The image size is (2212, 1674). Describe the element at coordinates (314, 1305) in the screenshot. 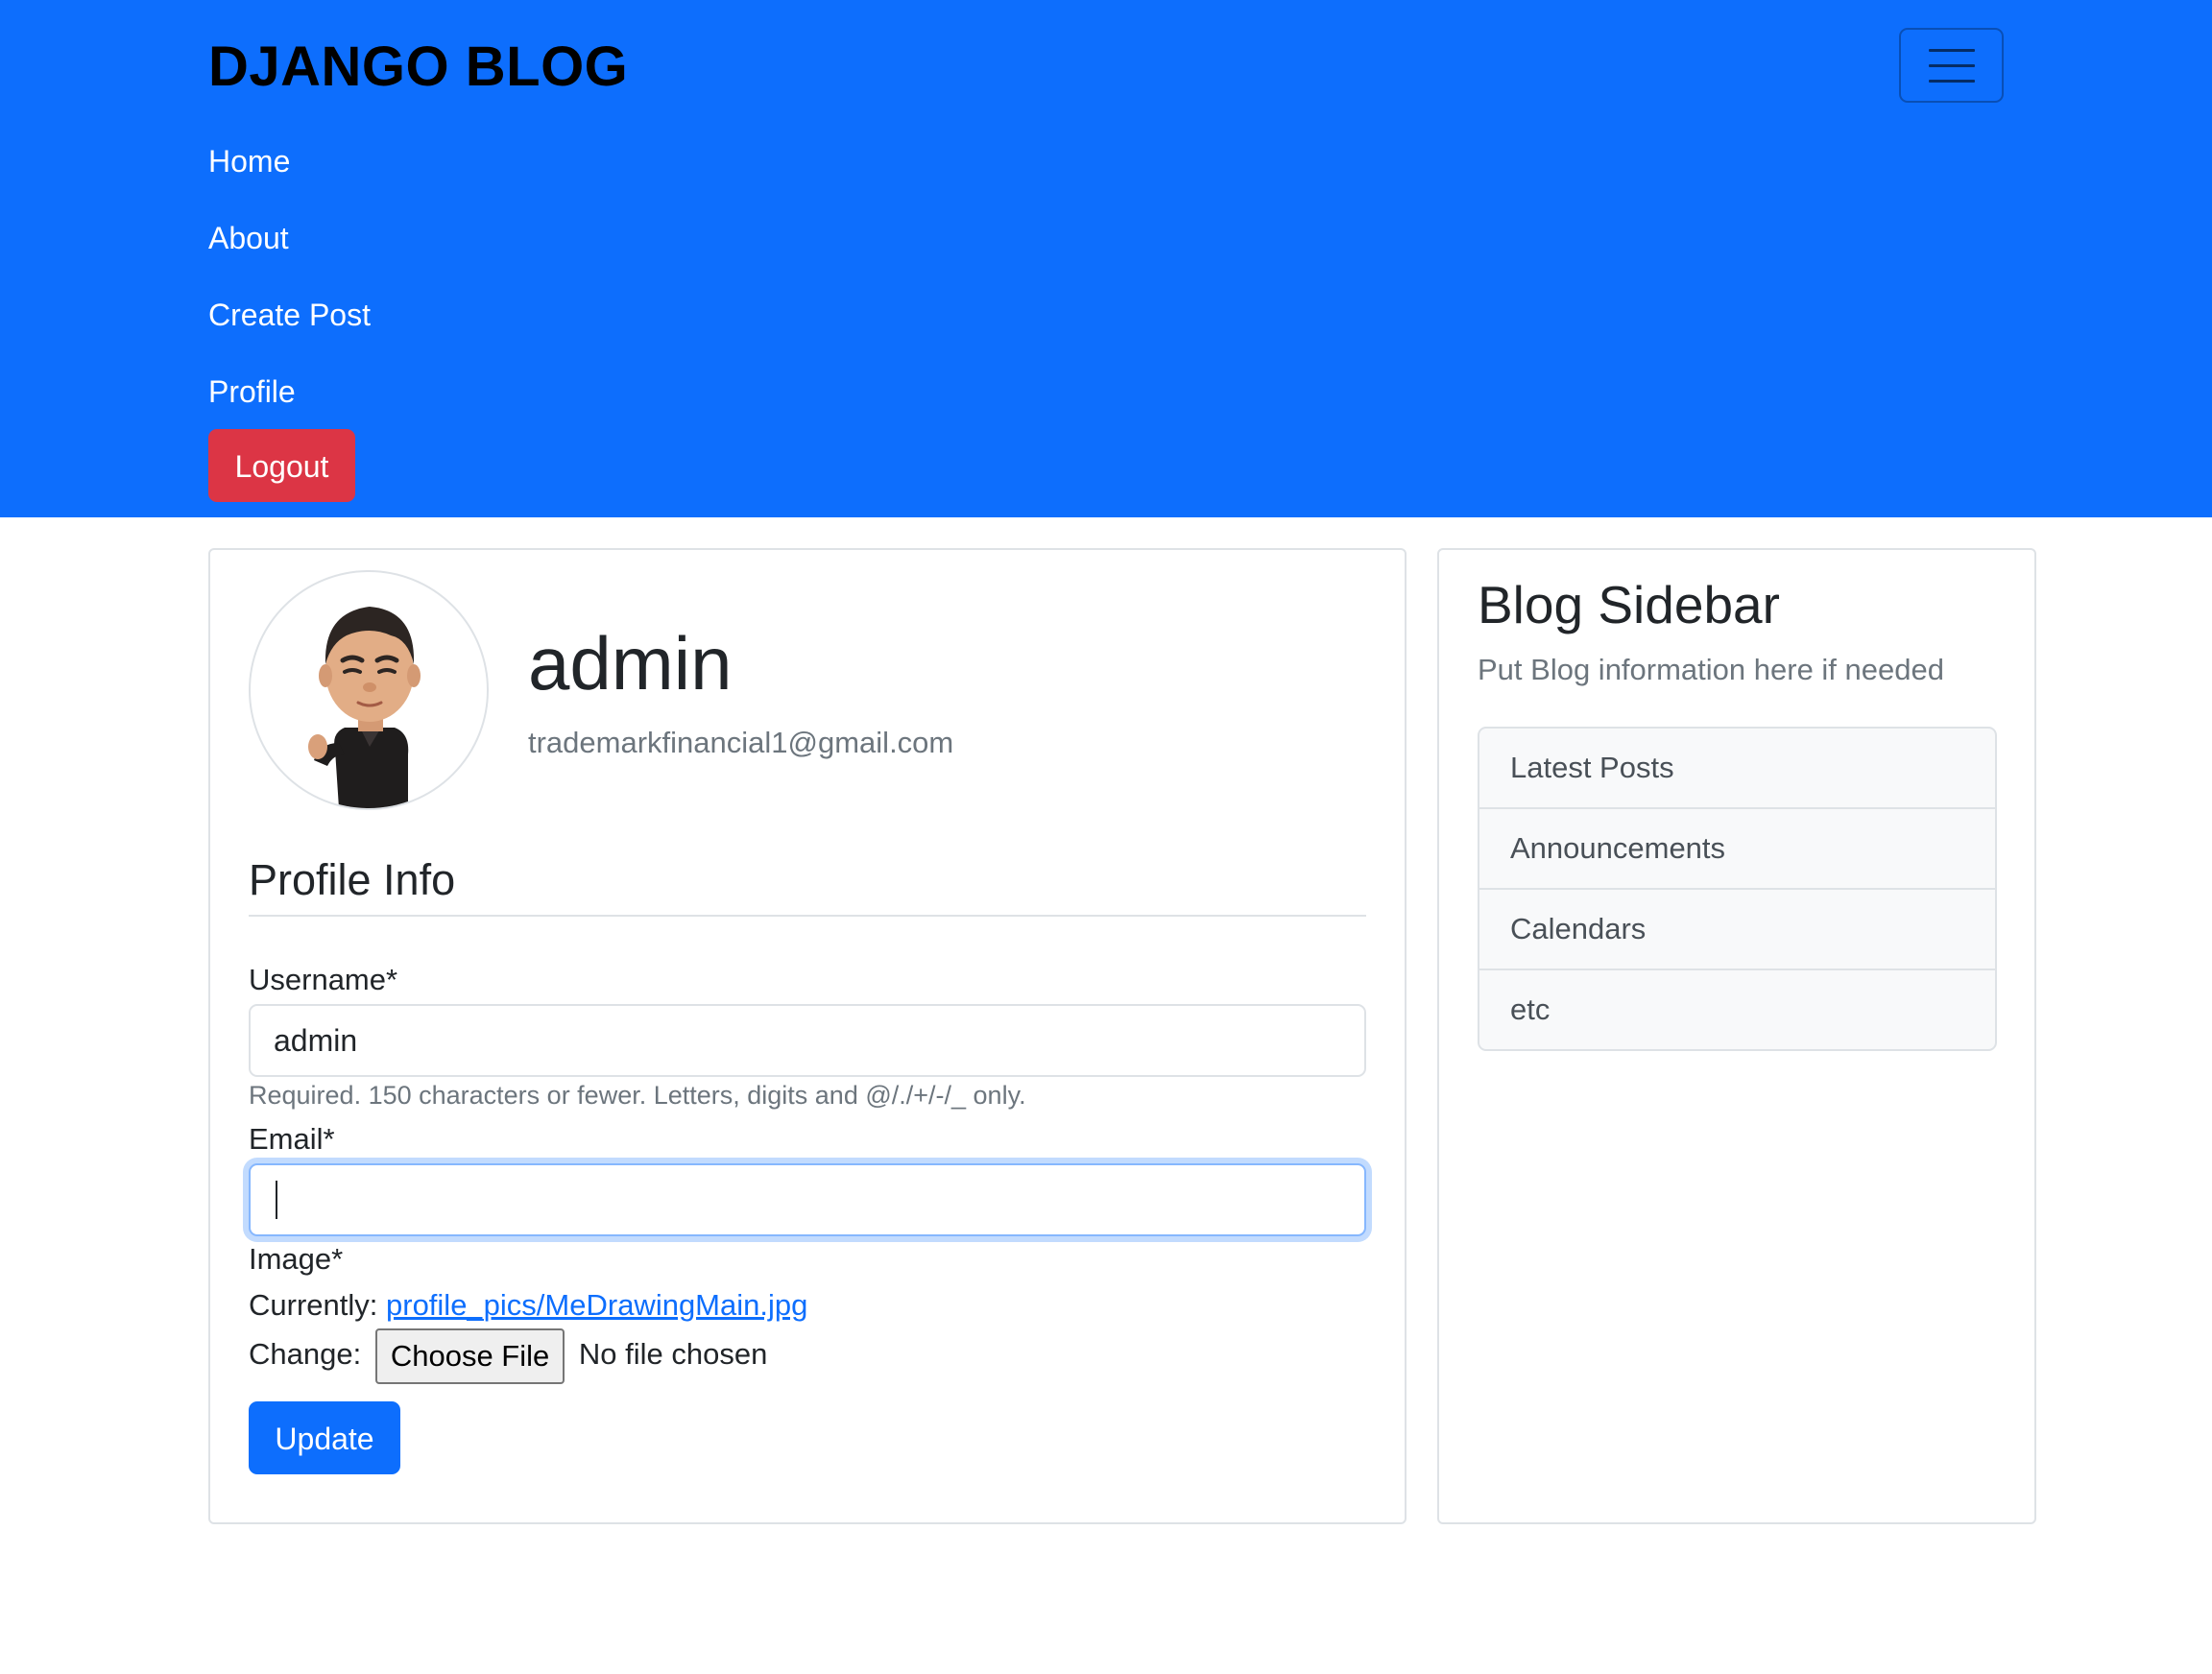

I see `currently-label: Currently:` at that location.